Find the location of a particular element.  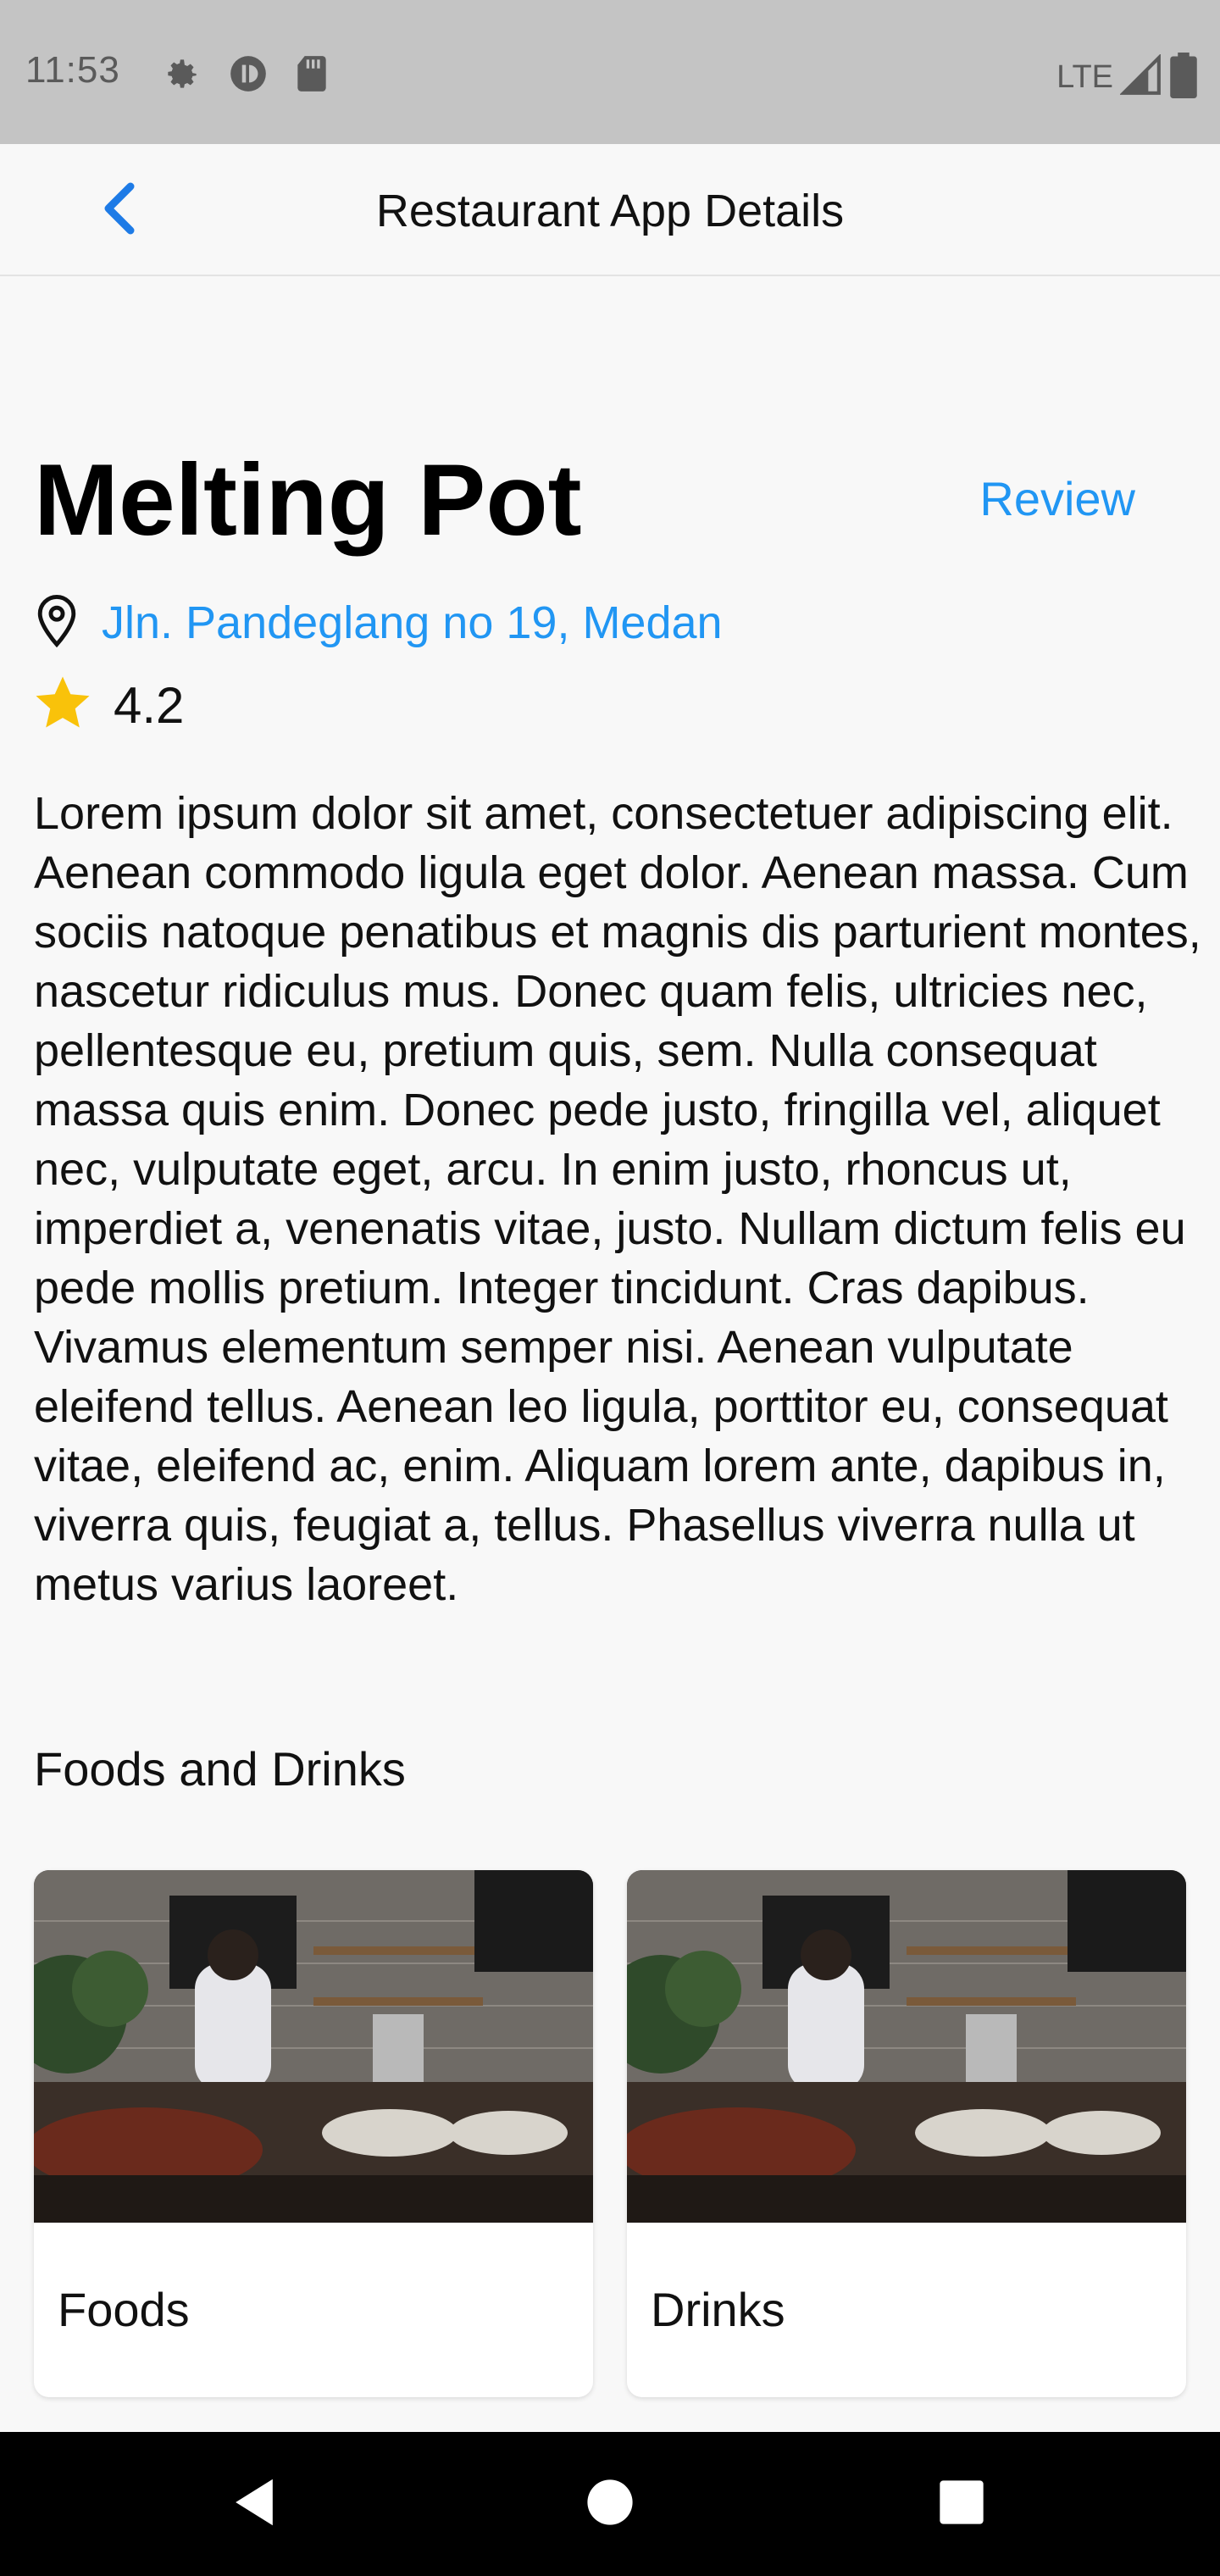

card-label: Drinks is located at coordinates (718, 2309).